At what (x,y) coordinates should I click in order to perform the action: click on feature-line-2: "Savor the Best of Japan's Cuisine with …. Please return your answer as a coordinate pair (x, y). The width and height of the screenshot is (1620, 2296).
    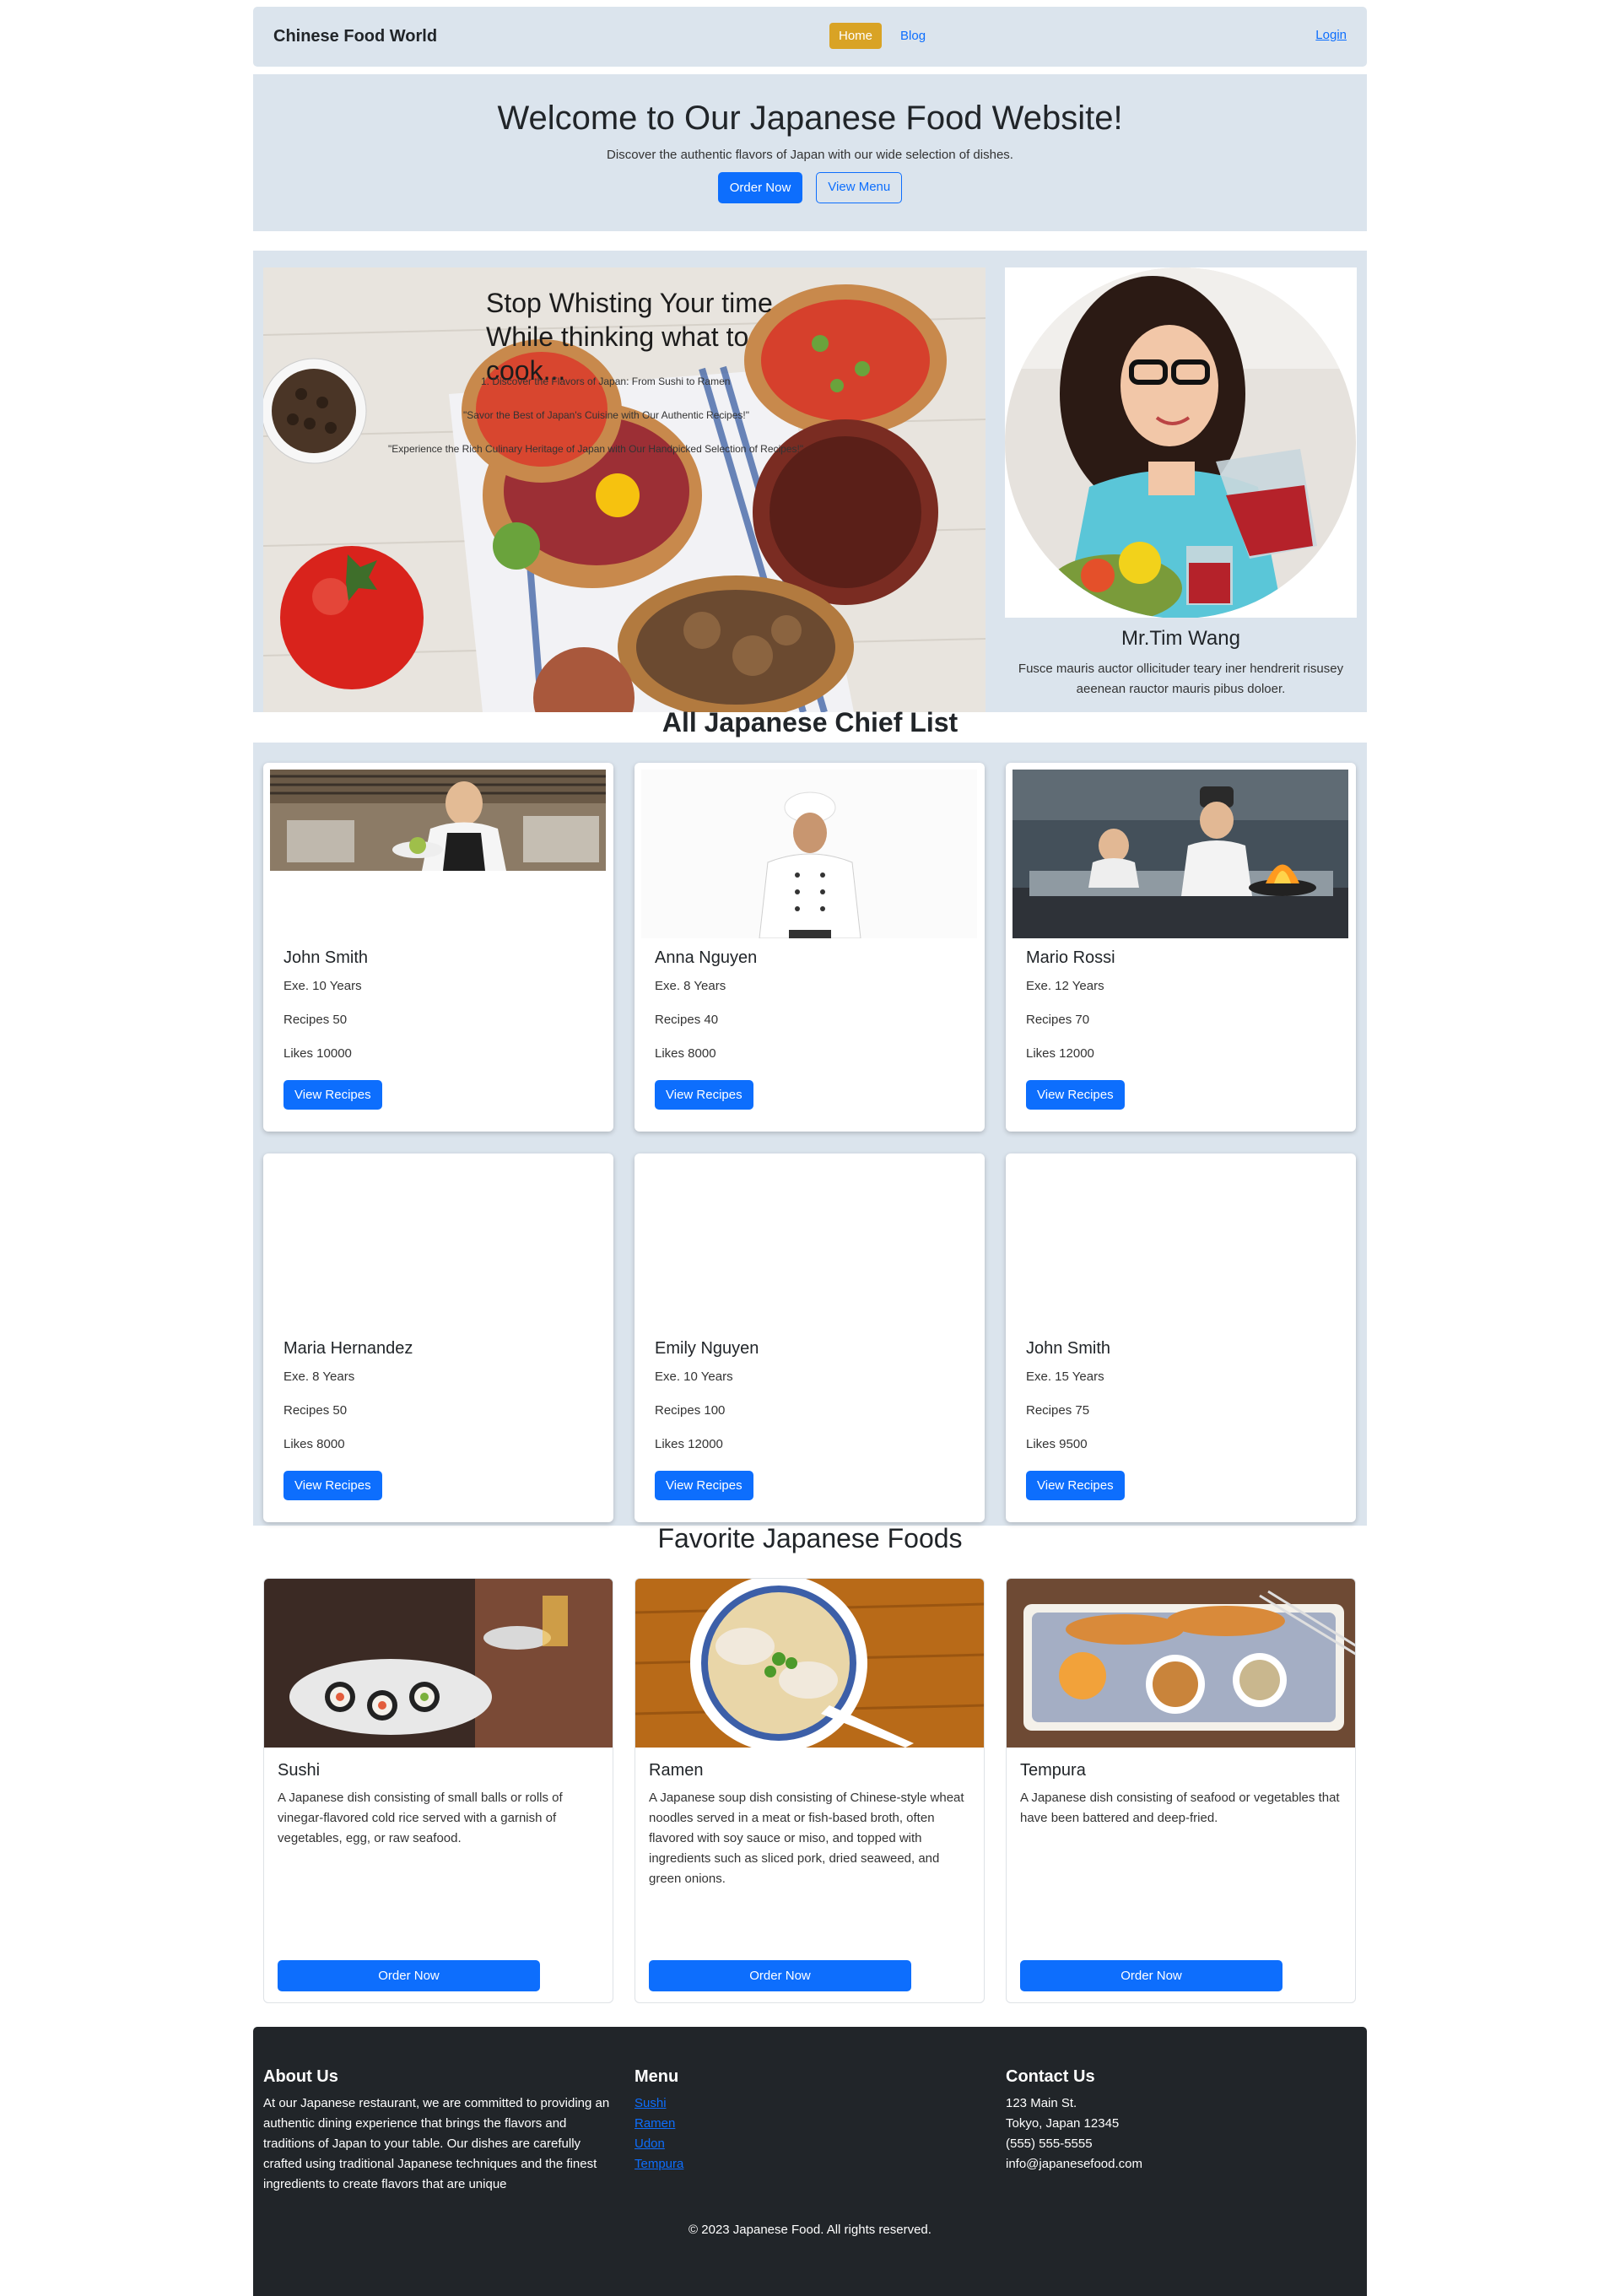
    Looking at the image, I should click on (606, 415).